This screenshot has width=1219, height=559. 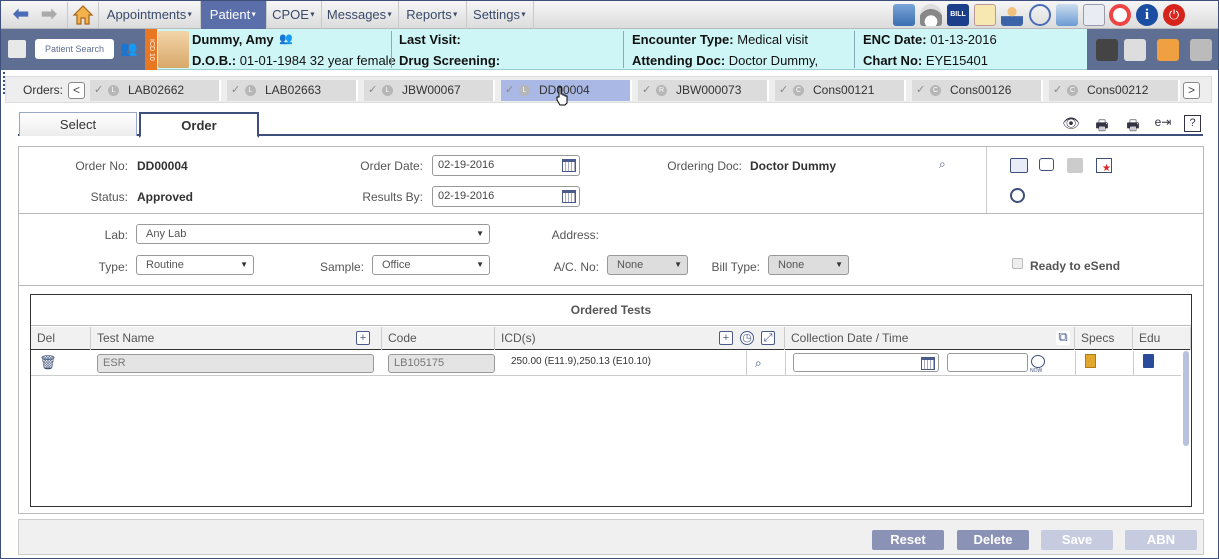 I want to click on power-icon: ⏻, so click(x=1174, y=15).